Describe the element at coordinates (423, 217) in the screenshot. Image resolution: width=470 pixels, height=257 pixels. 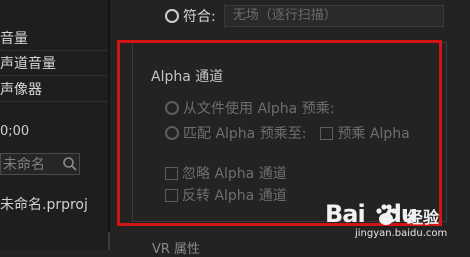
I see `watermark-cn-text: 经验` at that location.